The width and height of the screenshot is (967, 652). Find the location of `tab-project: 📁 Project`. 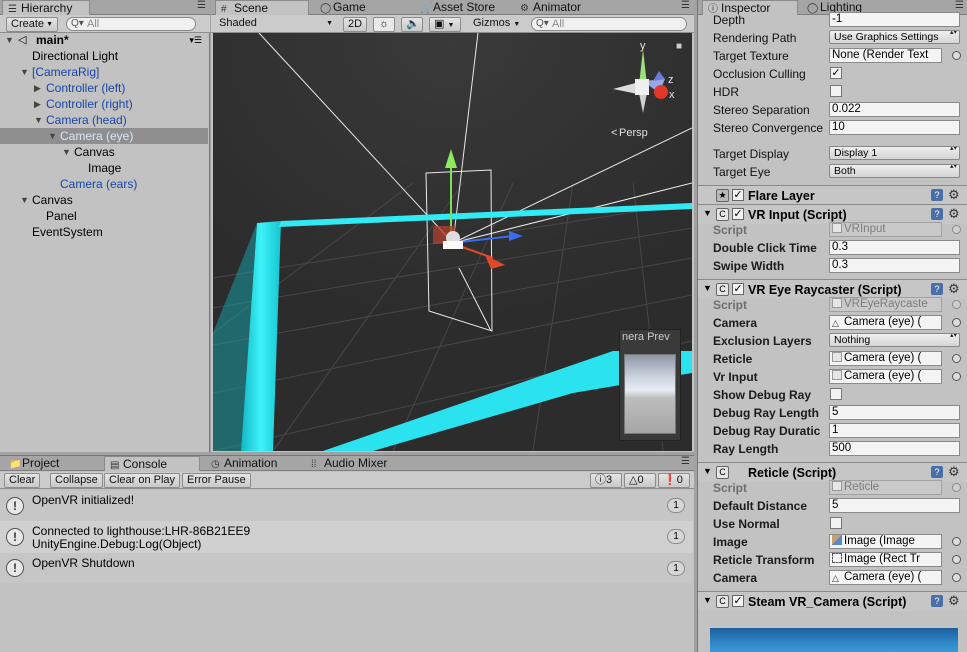

tab-project: 📁 Project is located at coordinates (34, 463).